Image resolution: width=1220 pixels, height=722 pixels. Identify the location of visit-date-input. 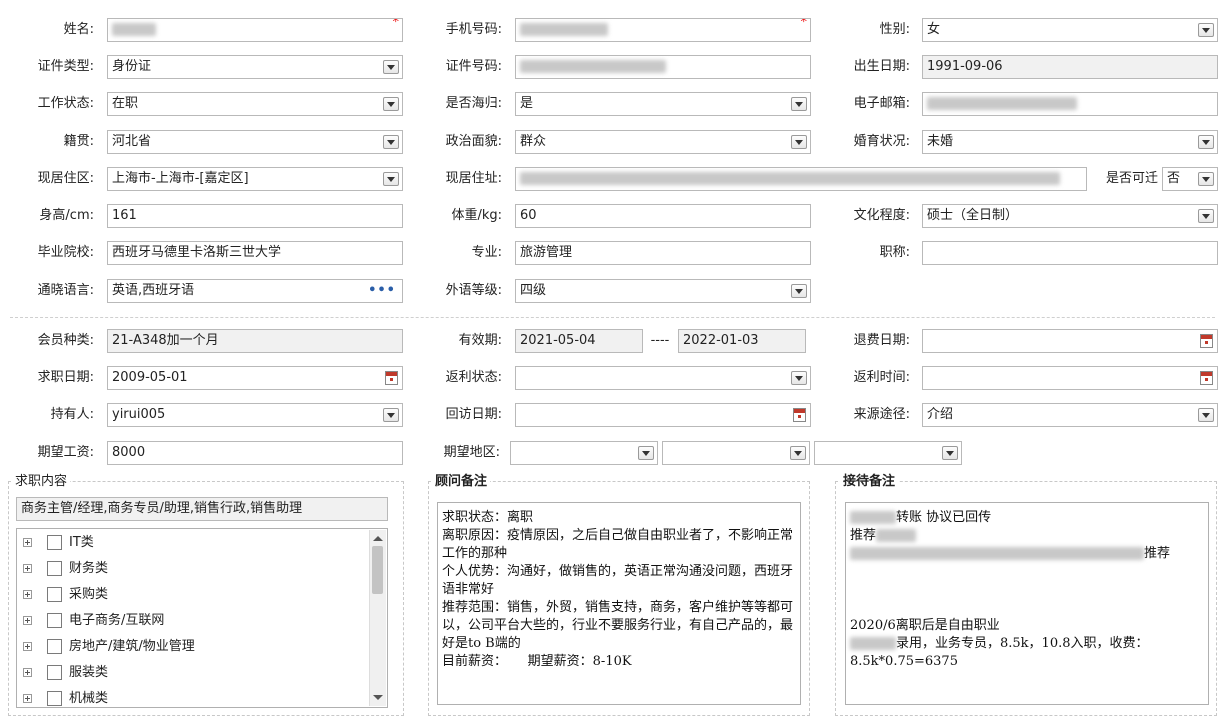
(663, 415).